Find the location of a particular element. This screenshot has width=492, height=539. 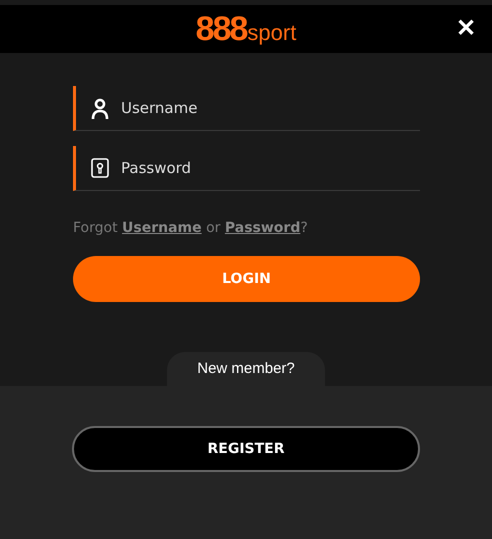

login-button: LOGIN is located at coordinates (246, 279).